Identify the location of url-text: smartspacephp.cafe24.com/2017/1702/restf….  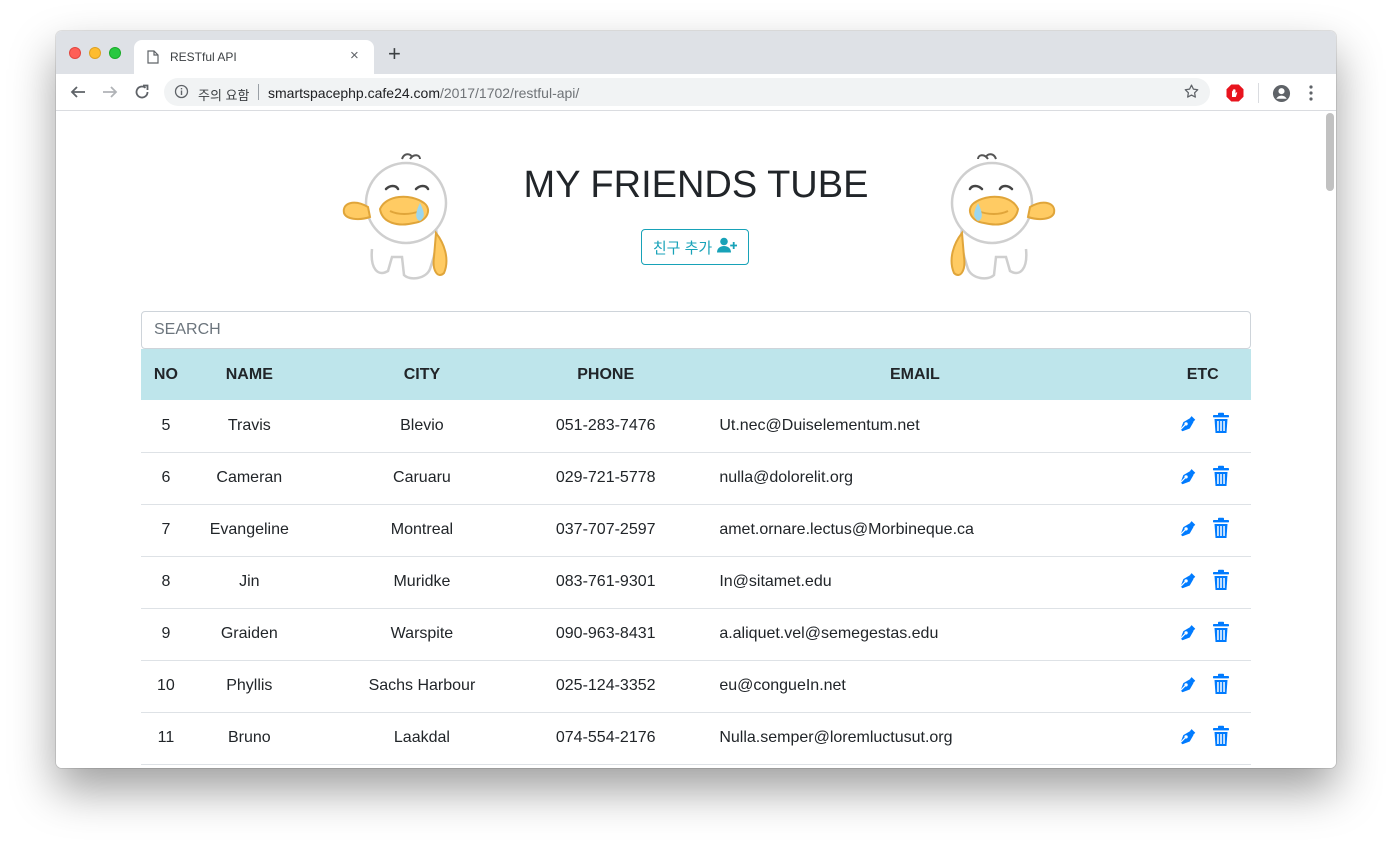
(423, 93).